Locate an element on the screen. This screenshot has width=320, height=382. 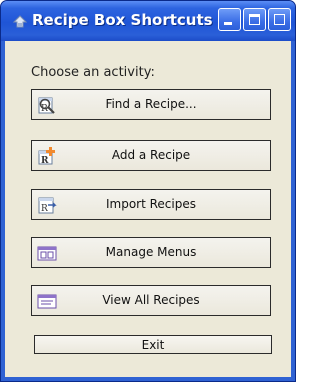
view-all-recipes-label: View All Recipes is located at coordinates (151, 300).